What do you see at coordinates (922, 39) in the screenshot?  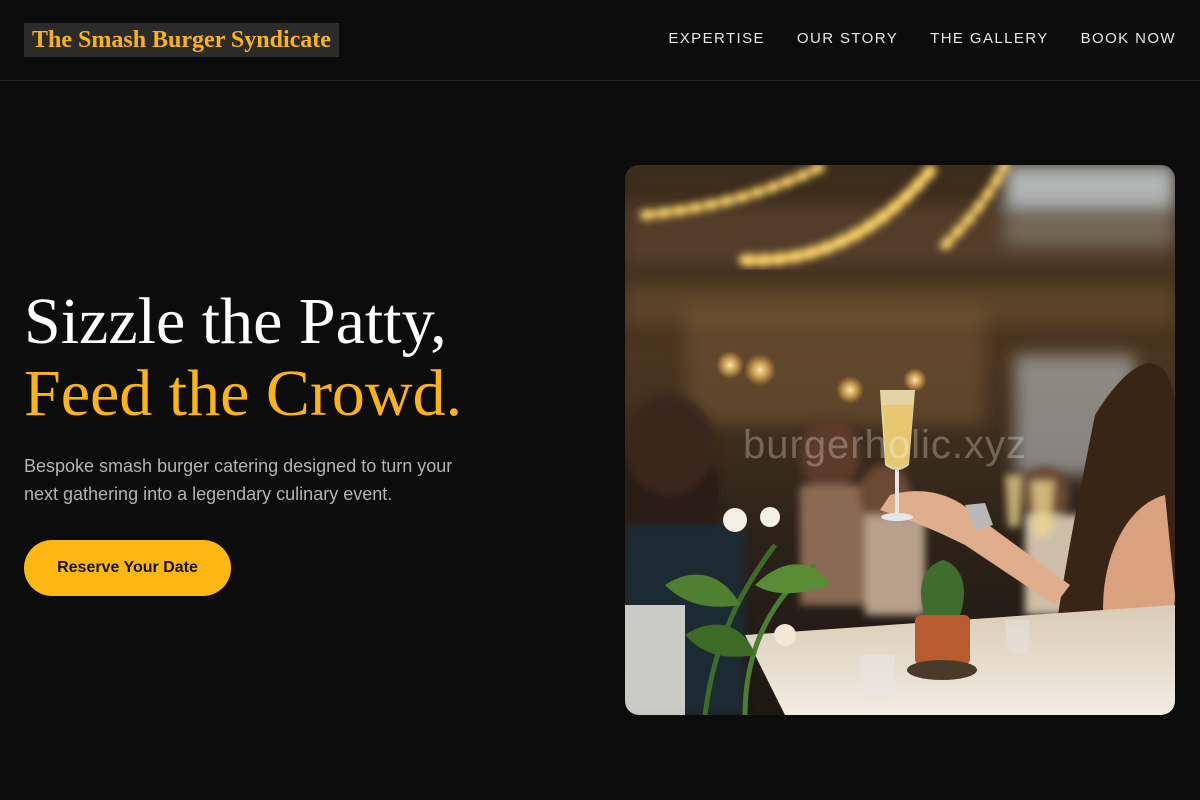 I see `main-nav: EXPERTISE OUR STORY THE GALLERY BOOK NOW` at bounding box center [922, 39].